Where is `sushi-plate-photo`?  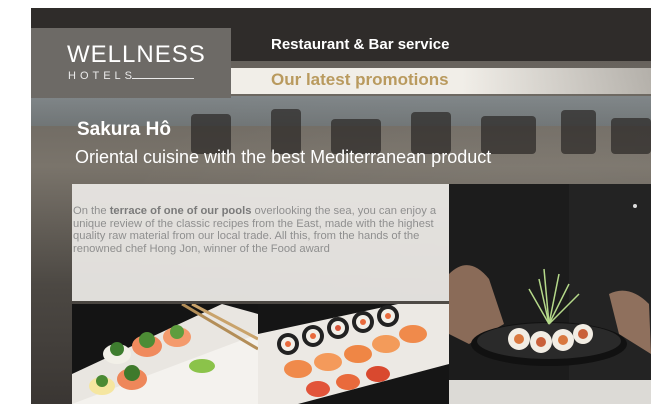 sushi-plate-photo is located at coordinates (165, 354).